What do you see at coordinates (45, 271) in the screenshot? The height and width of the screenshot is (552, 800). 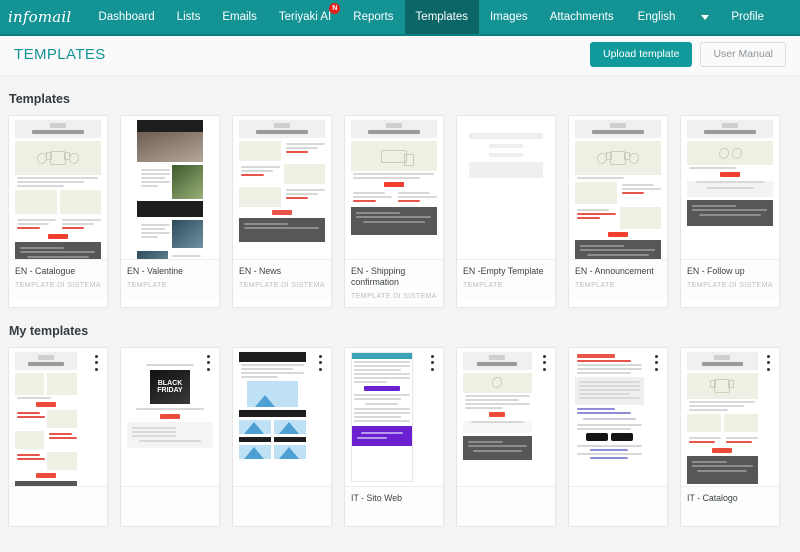 I see `template-name: EN - Catalogue` at bounding box center [45, 271].